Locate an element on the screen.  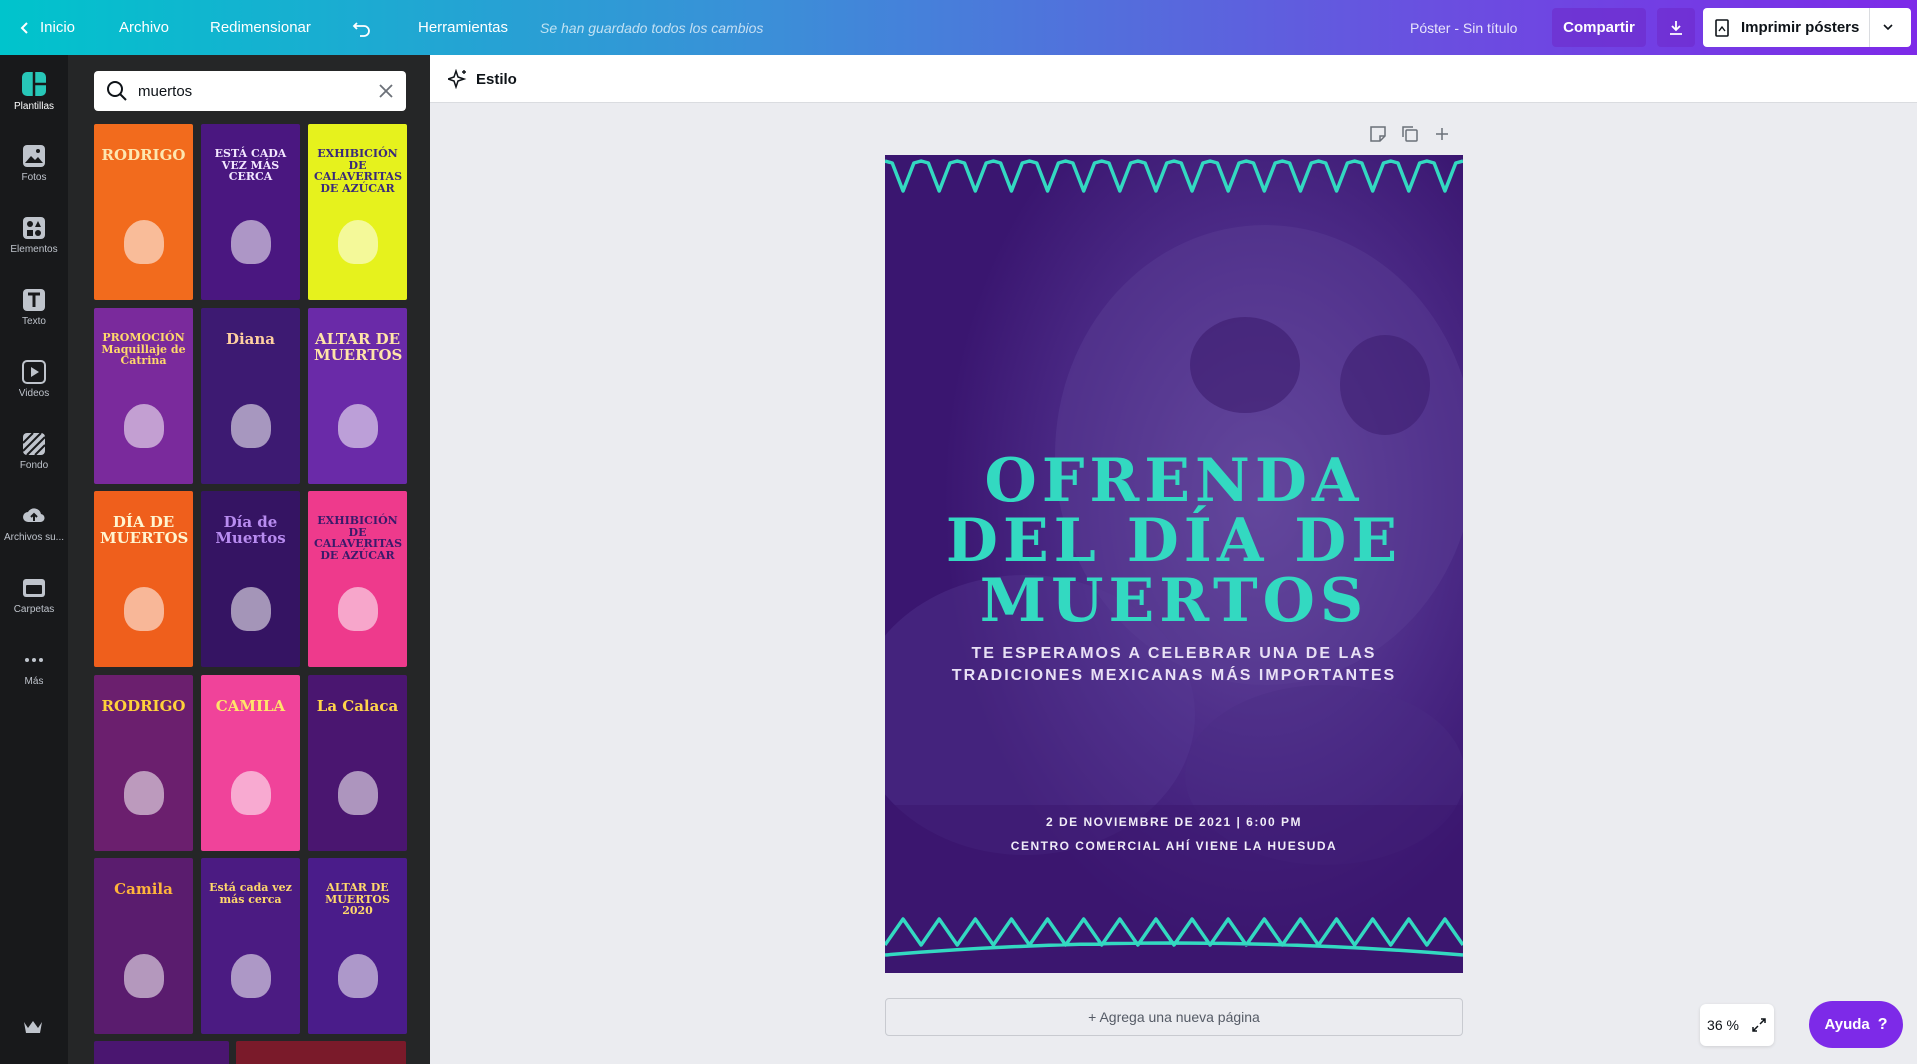
sidebar-item-background: Fondo is located at coordinates (34, 451).